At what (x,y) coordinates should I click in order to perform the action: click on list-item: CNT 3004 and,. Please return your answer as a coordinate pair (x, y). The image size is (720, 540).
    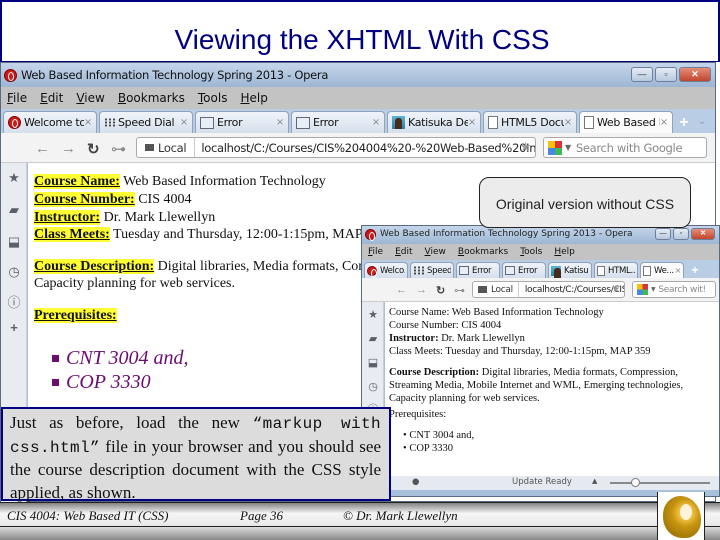
    Looking at the image, I should click on (120, 358).